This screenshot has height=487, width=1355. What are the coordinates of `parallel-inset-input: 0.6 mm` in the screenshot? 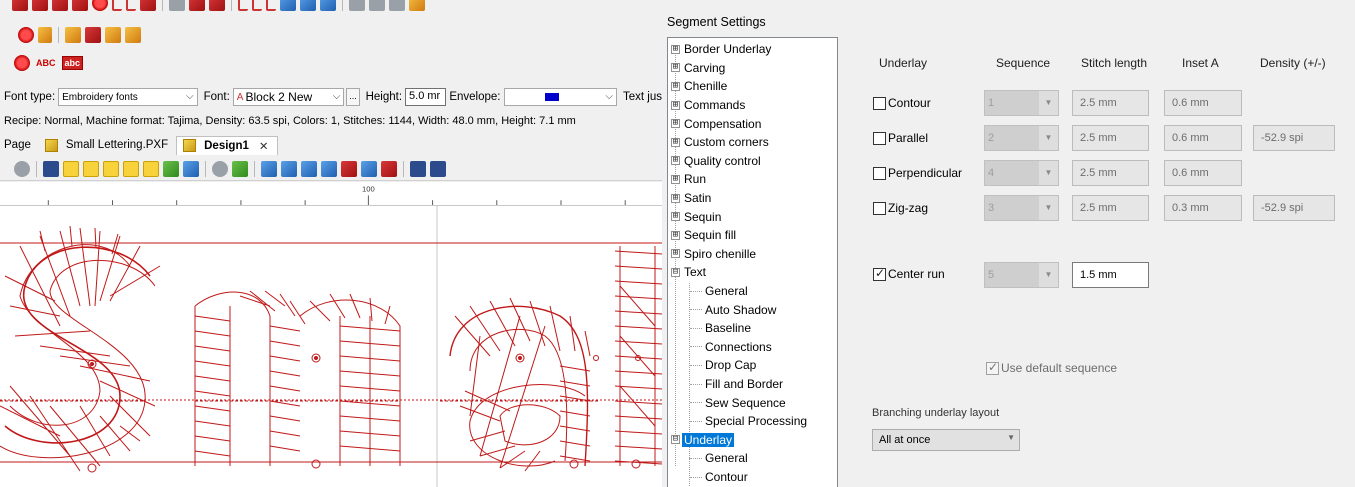 It's located at (1203, 138).